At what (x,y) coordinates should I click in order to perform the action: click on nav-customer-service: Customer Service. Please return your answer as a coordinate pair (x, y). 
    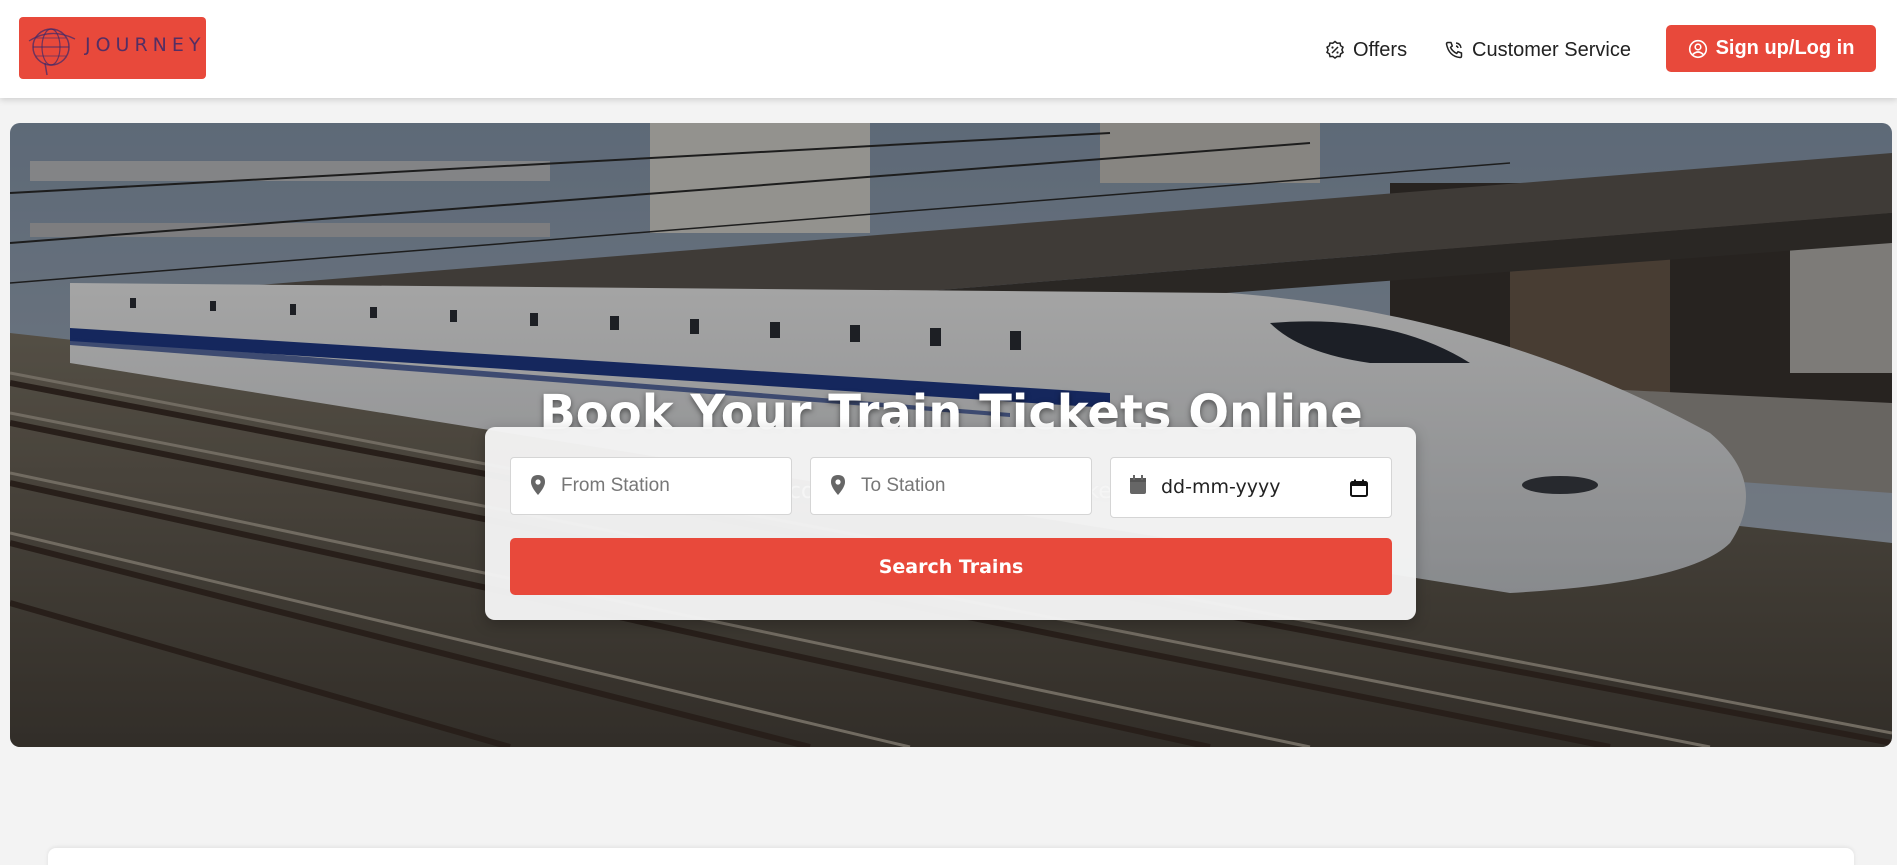
    Looking at the image, I should click on (1537, 50).